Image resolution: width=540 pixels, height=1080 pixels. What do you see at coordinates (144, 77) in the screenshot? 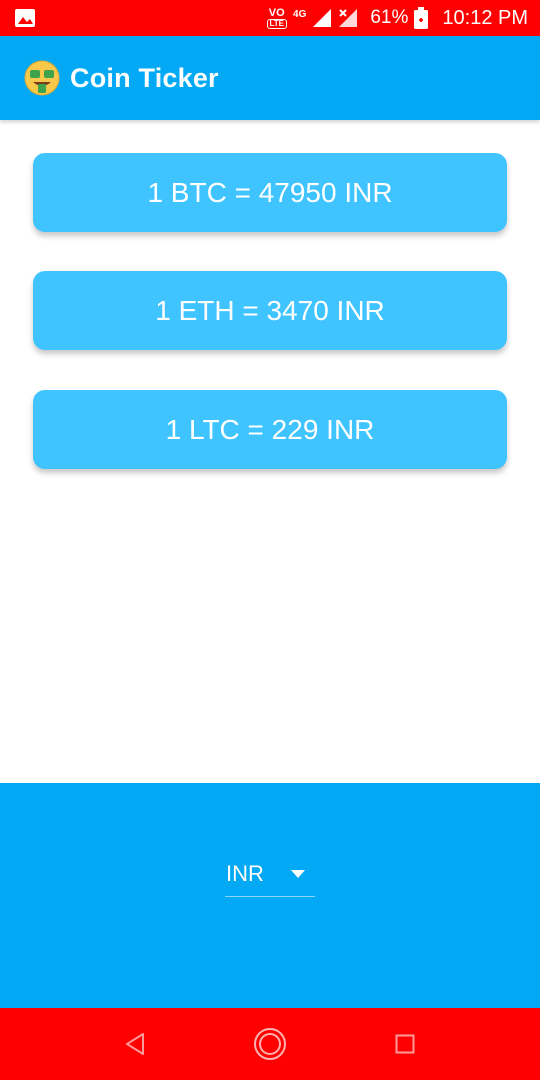
I see `app-title: Coin Ticker` at bounding box center [144, 77].